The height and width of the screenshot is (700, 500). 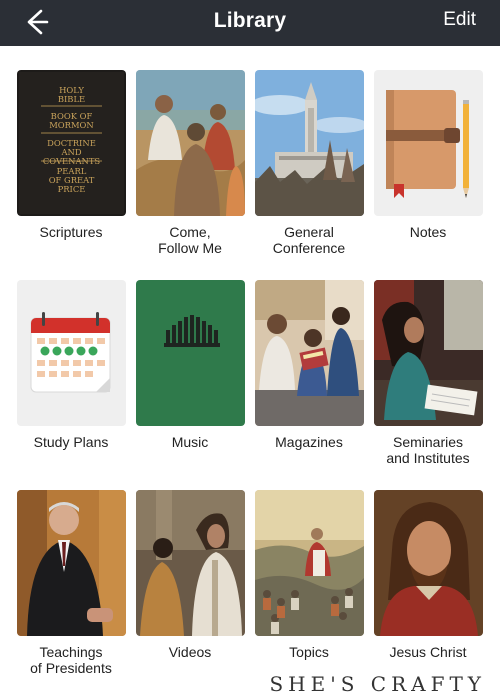 I want to click on watermark: SHE'S CRAFTY, so click(x=377, y=684).